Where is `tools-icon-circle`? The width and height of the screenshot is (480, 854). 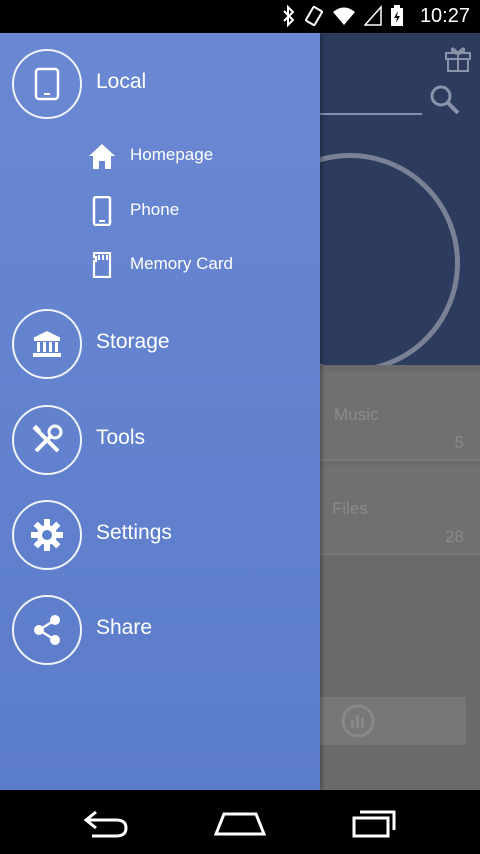 tools-icon-circle is located at coordinates (47, 440).